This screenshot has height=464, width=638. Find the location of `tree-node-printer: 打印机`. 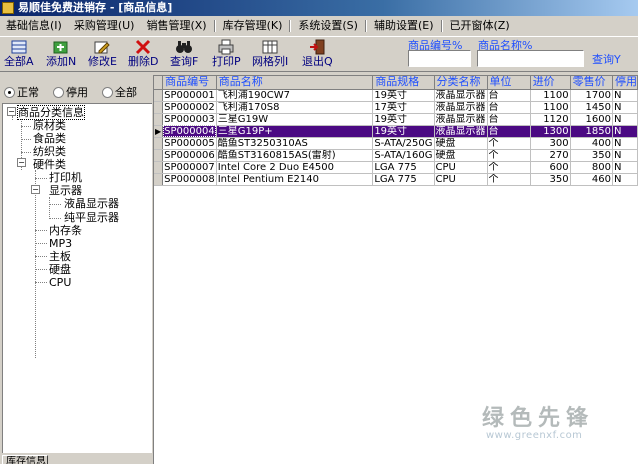

tree-node-printer: 打印机 is located at coordinates (65, 177).